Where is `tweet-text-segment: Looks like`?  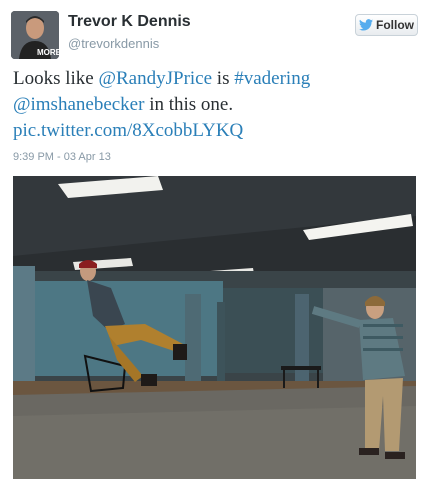 tweet-text-segment: Looks like is located at coordinates (56, 78).